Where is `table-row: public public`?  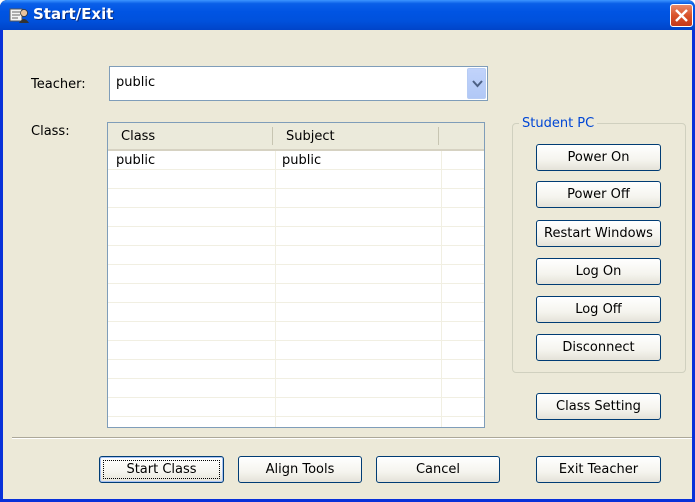
table-row: public public is located at coordinates (296, 161).